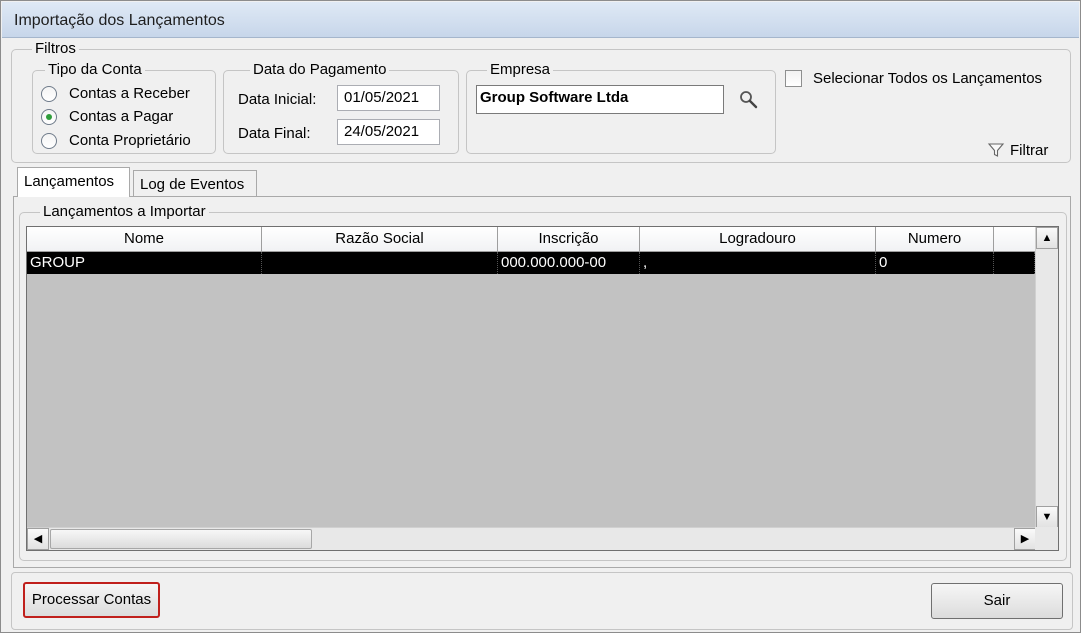 The height and width of the screenshot is (633, 1081). Describe the element at coordinates (749, 100) in the screenshot. I see `search-icon` at that location.